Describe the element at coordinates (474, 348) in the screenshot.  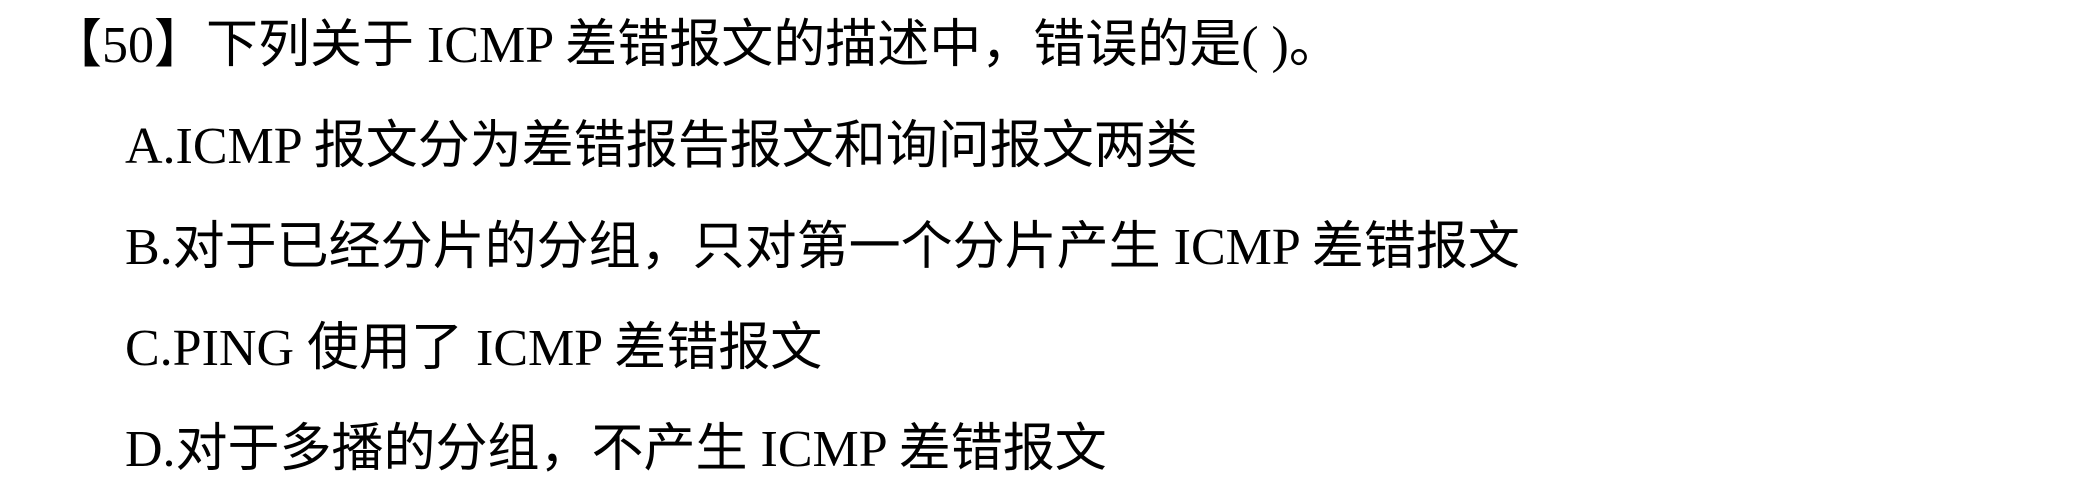
I see `option-c: C.PING 使用了 ICMP 差错报文` at that location.